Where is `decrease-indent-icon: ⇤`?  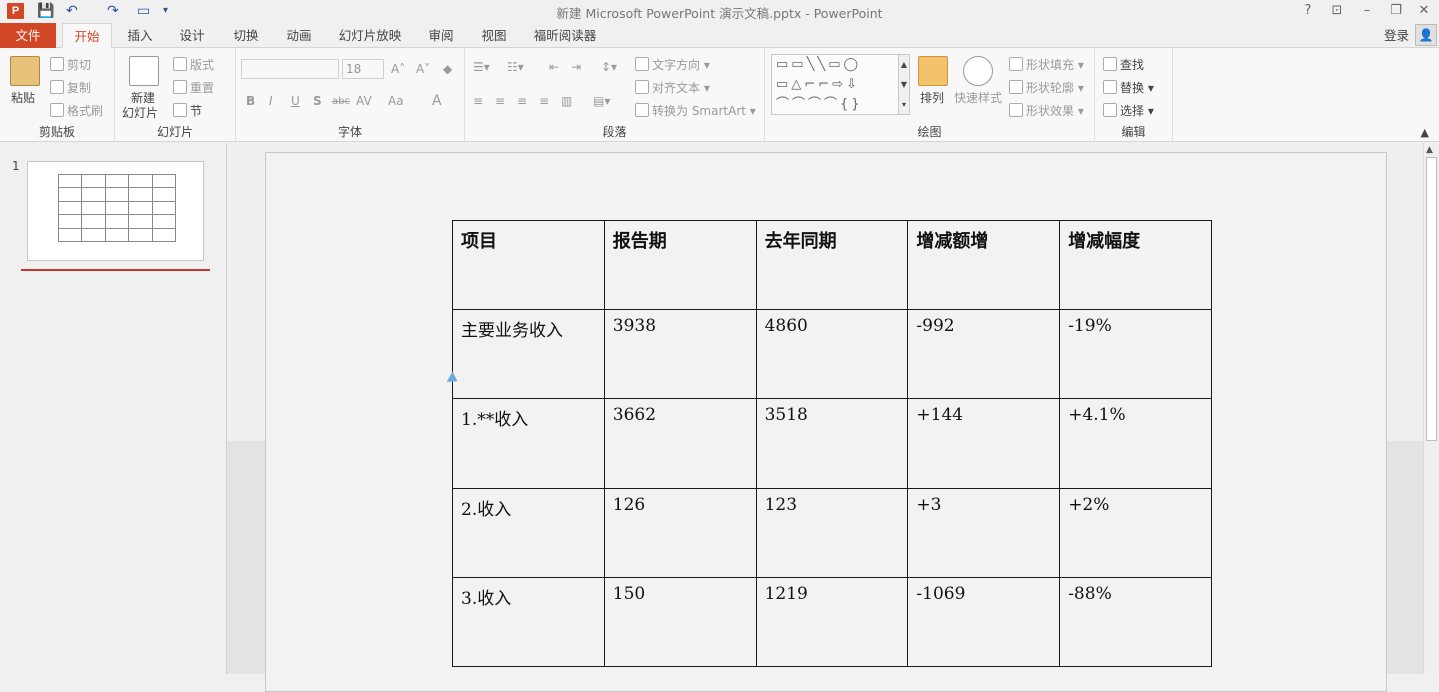 decrease-indent-icon: ⇤ is located at coordinates (554, 67).